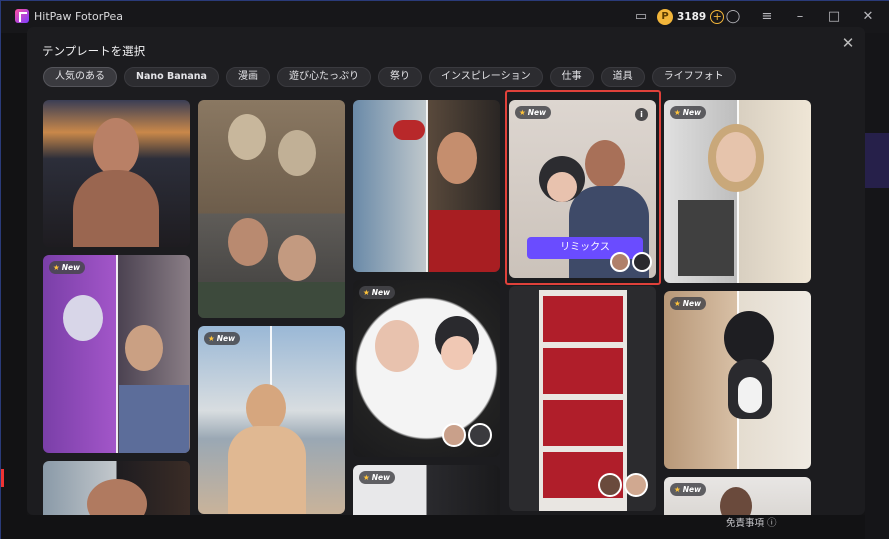 Image resolution: width=889 pixels, height=539 pixels. What do you see at coordinates (94, 51) in the screenshot?
I see `modal-title: テンプレートを選択` at bounding box center [94, 51].